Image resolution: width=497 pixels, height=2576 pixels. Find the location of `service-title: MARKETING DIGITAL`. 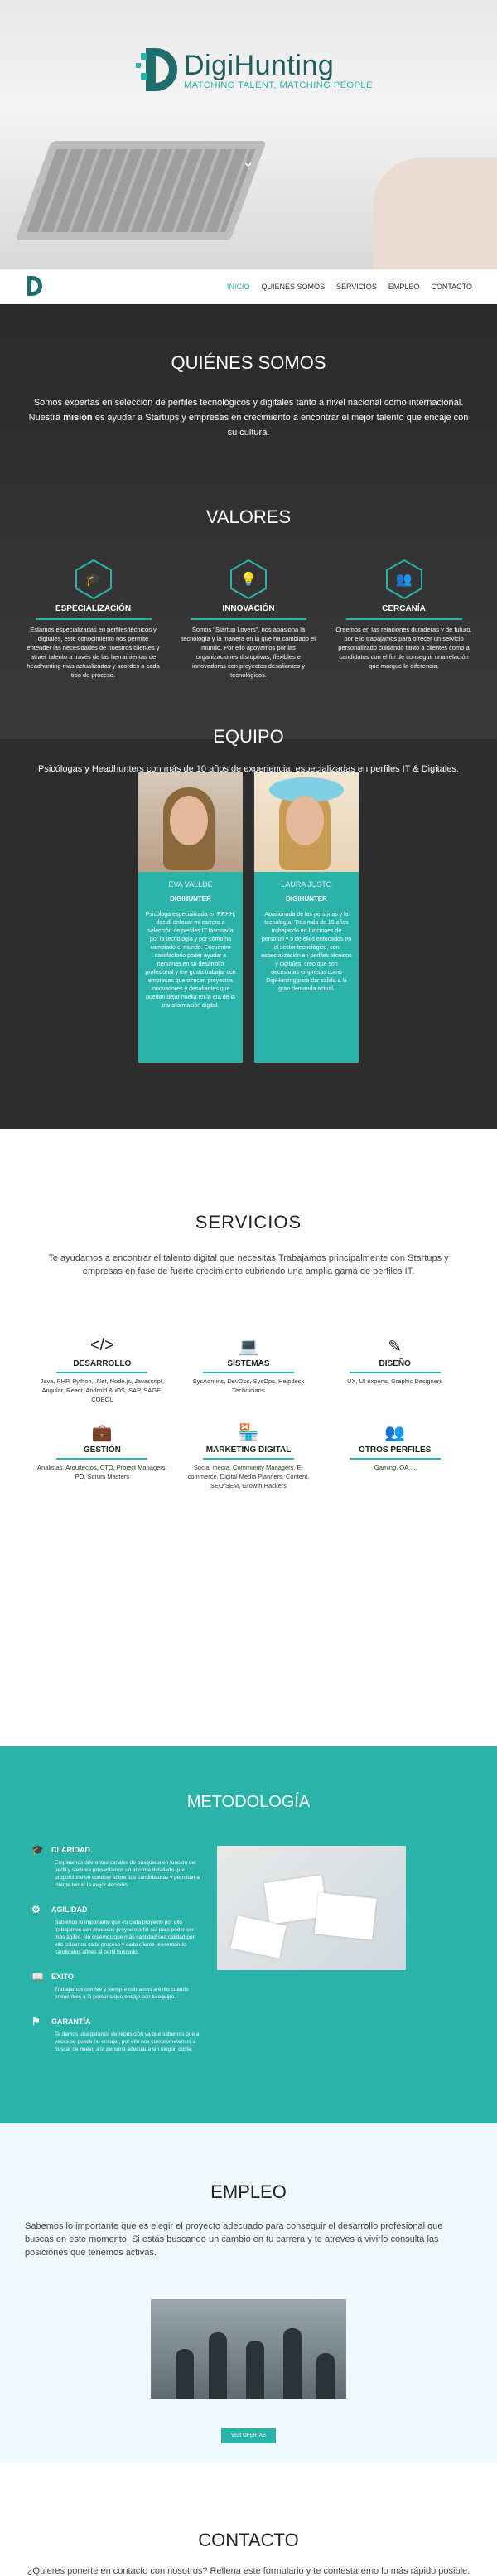

service-title: MARKETING DIGITAL is located at coordinates (248, 1450).